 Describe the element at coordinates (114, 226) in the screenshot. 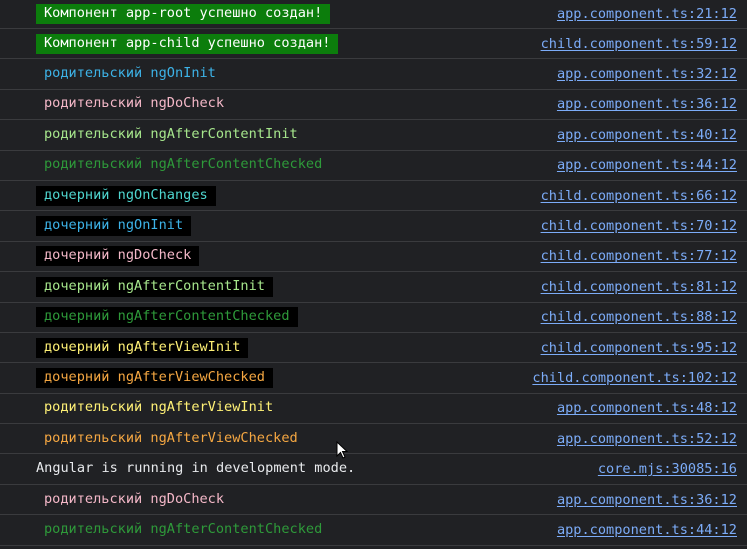

I see `console-log-message: дочерний ngOnInit` at that location.